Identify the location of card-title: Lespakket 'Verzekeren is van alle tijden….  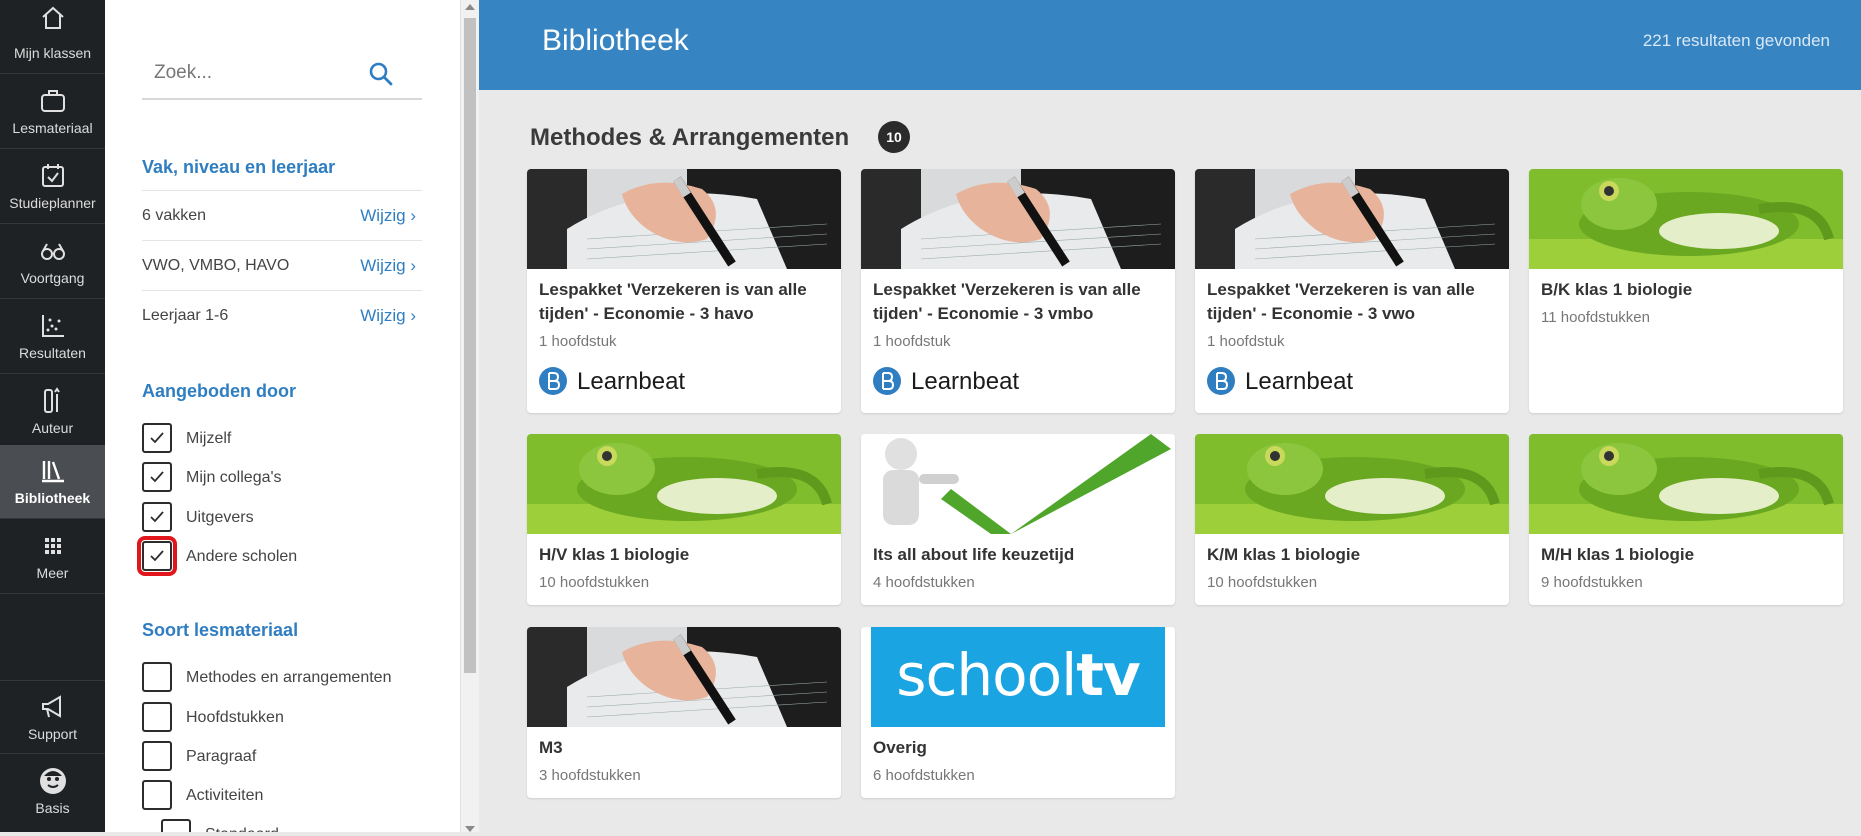
(1007, 301).